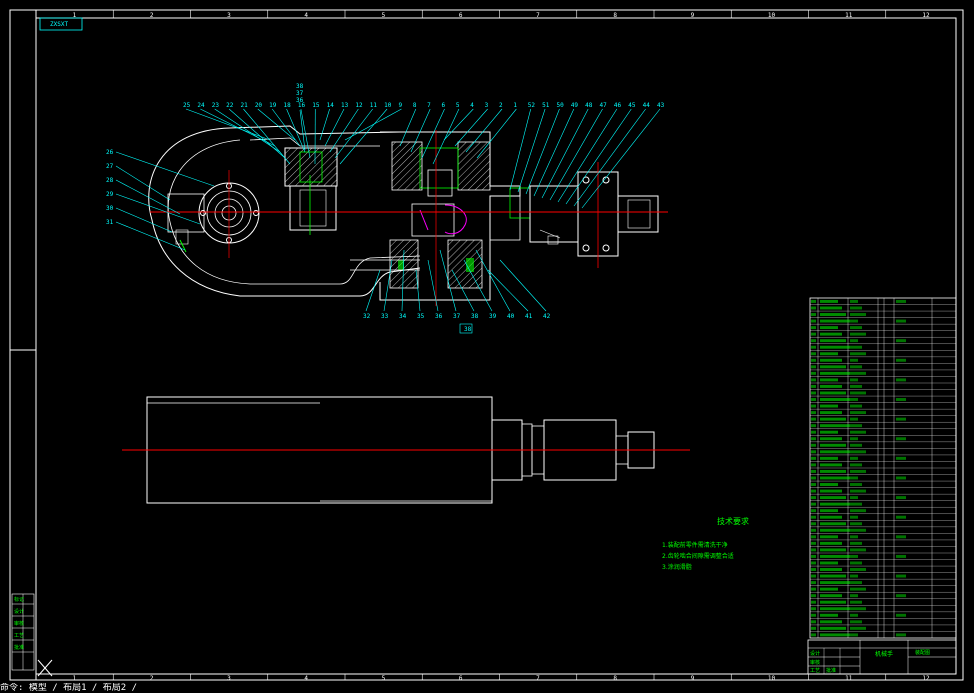 Image resolution: width=974 pixels, height=693 pixels. Describe the element at coordinates (421, 316) in the screenshot. I see `callout-number: 35` at that location.